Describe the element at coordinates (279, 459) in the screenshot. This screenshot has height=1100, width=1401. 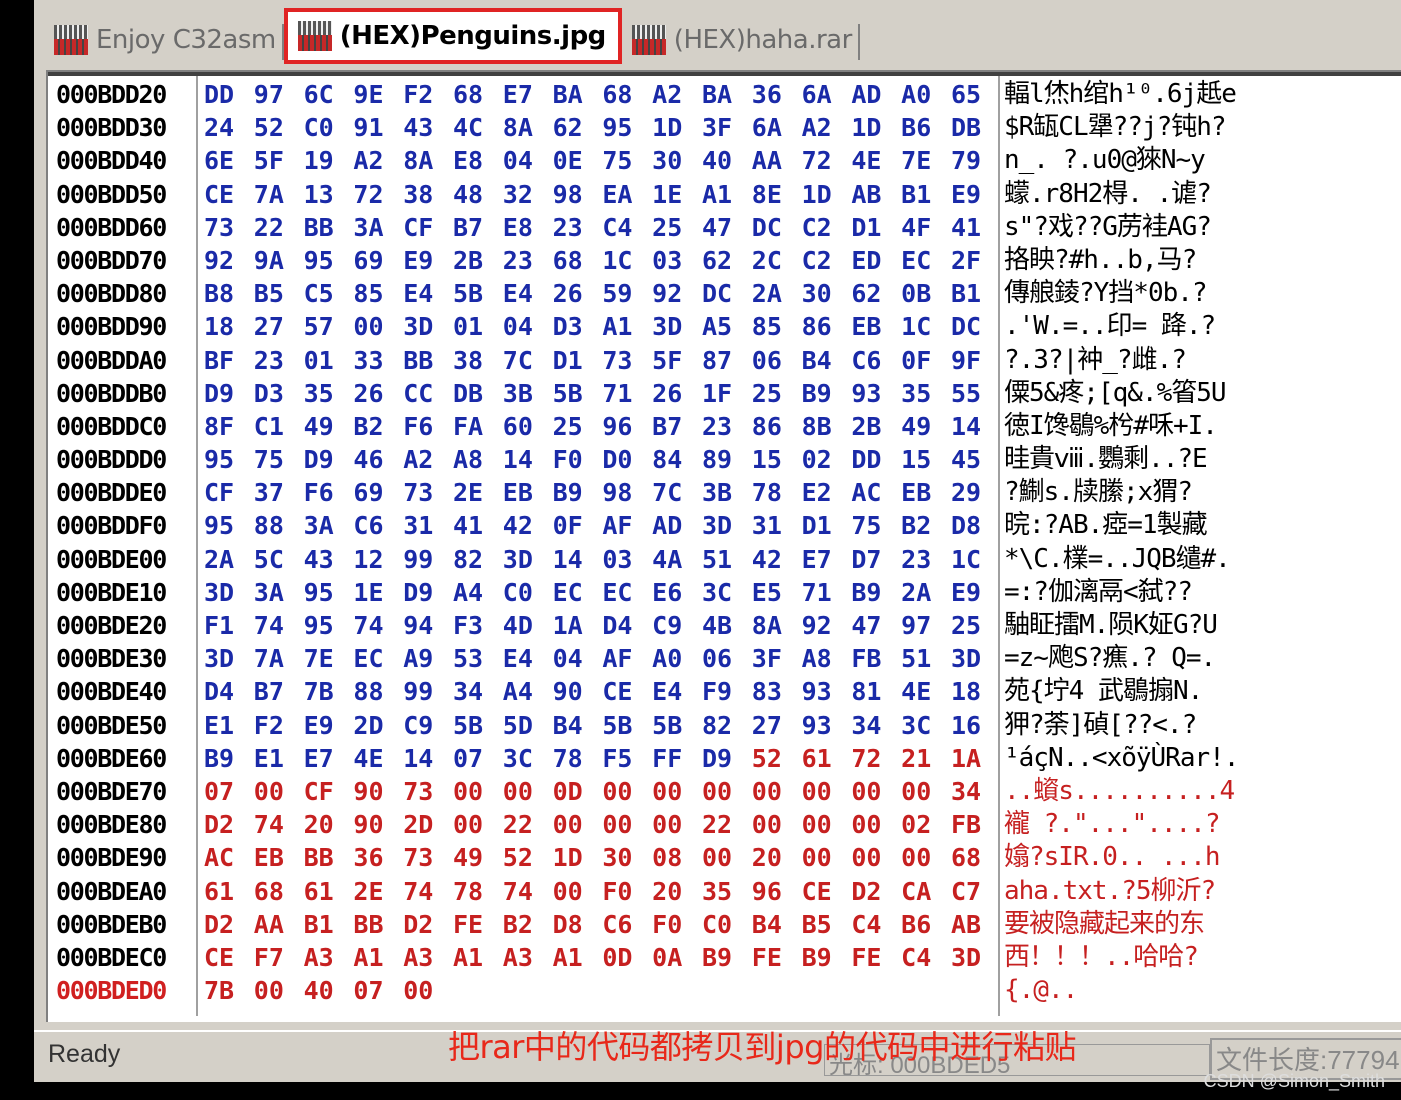
I see `hex-byte: 75` at that location.